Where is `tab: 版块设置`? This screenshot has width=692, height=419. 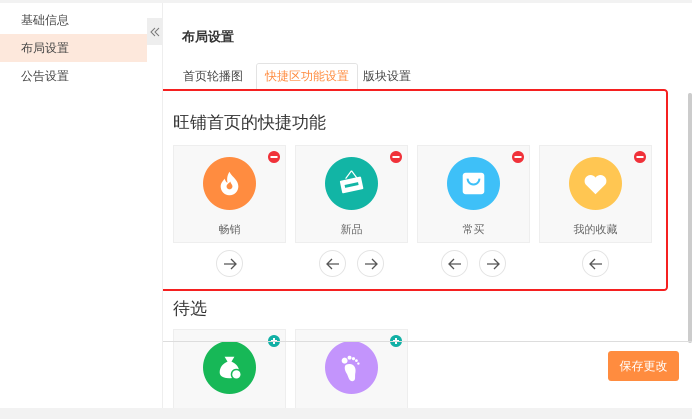
tab: 版块设置 is located at coordinates (391, 76).